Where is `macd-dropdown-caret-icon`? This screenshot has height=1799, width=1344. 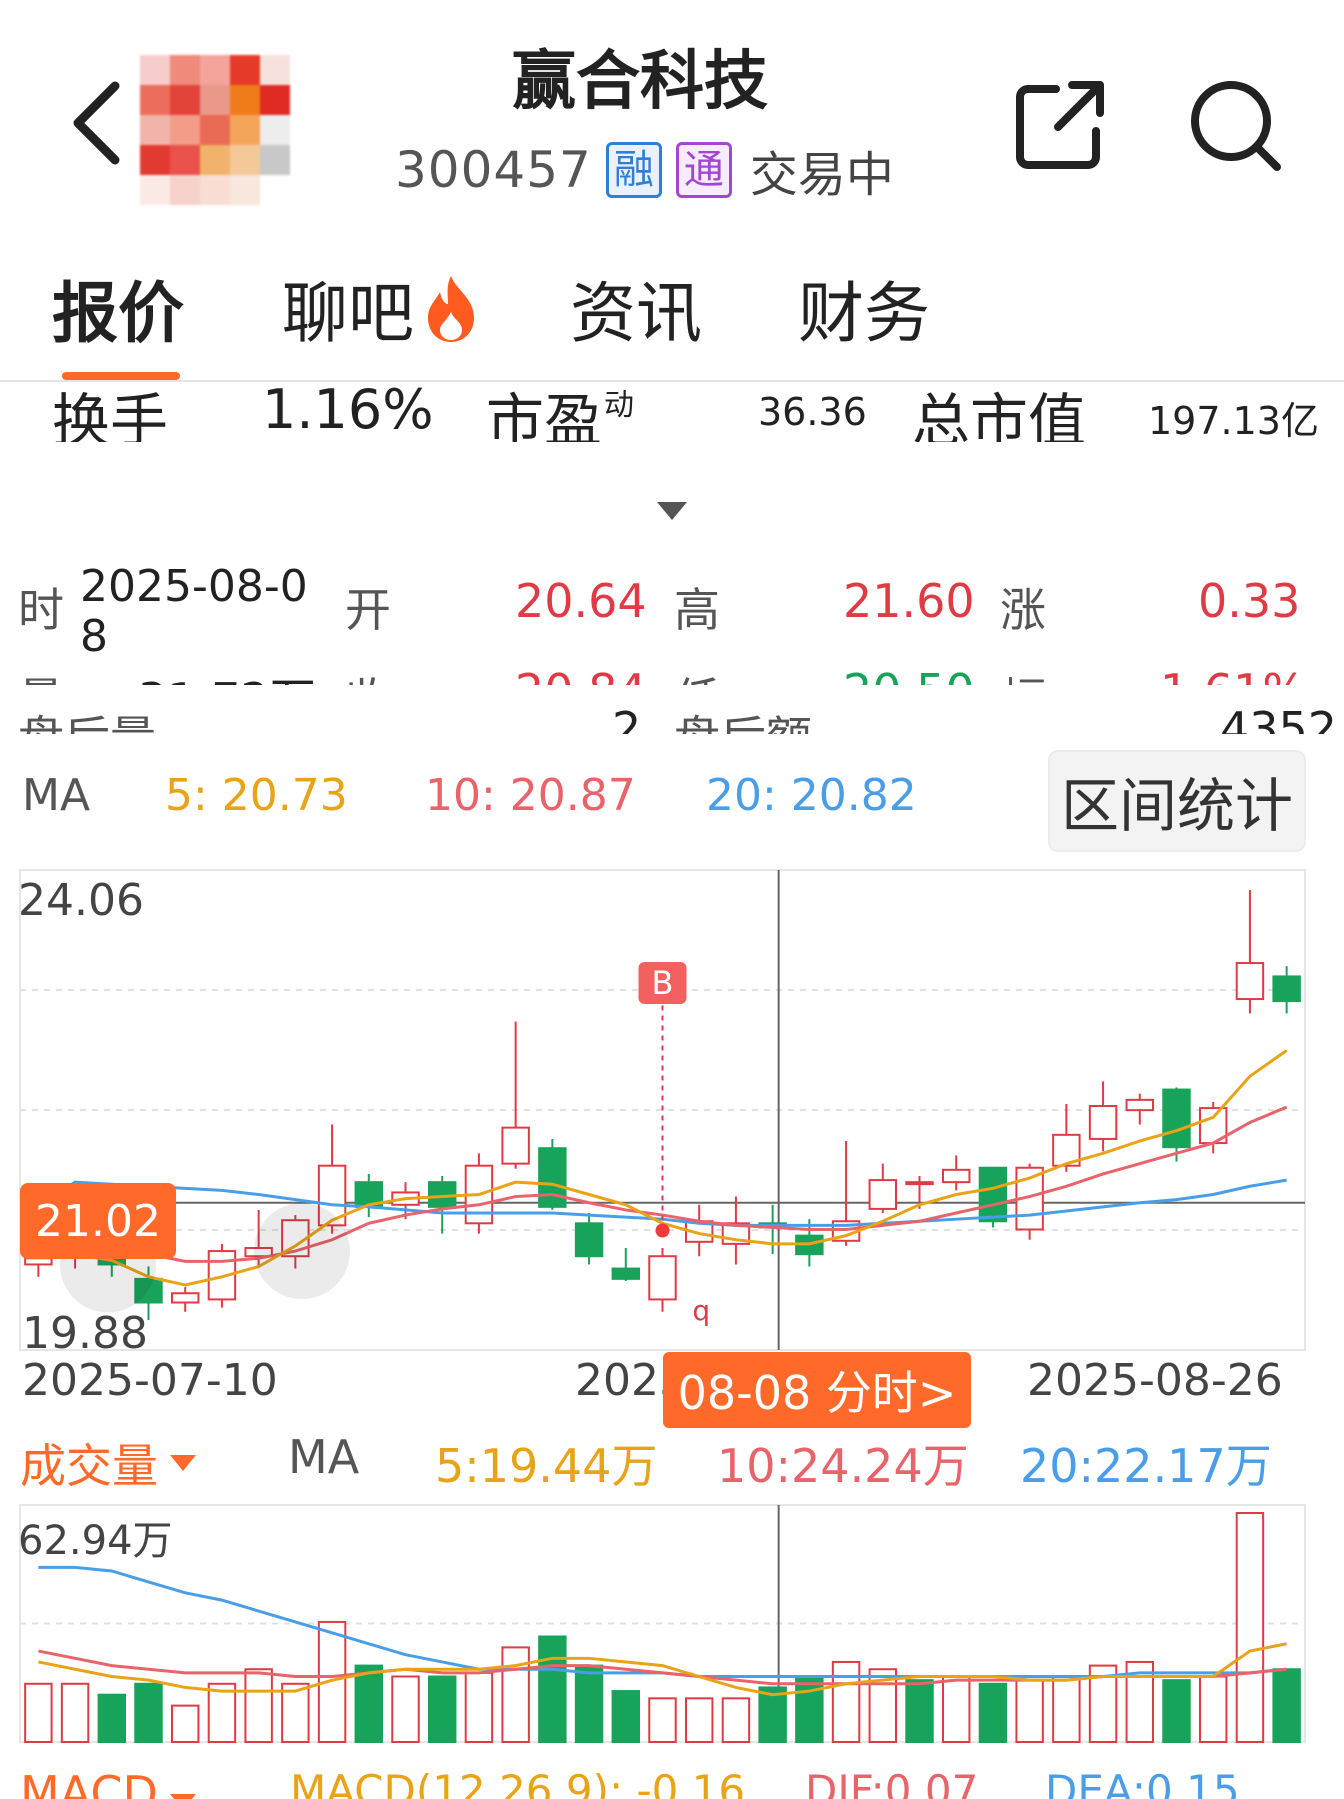
macd-dropdown-caret-icon is located at coordinates (182, 1796).